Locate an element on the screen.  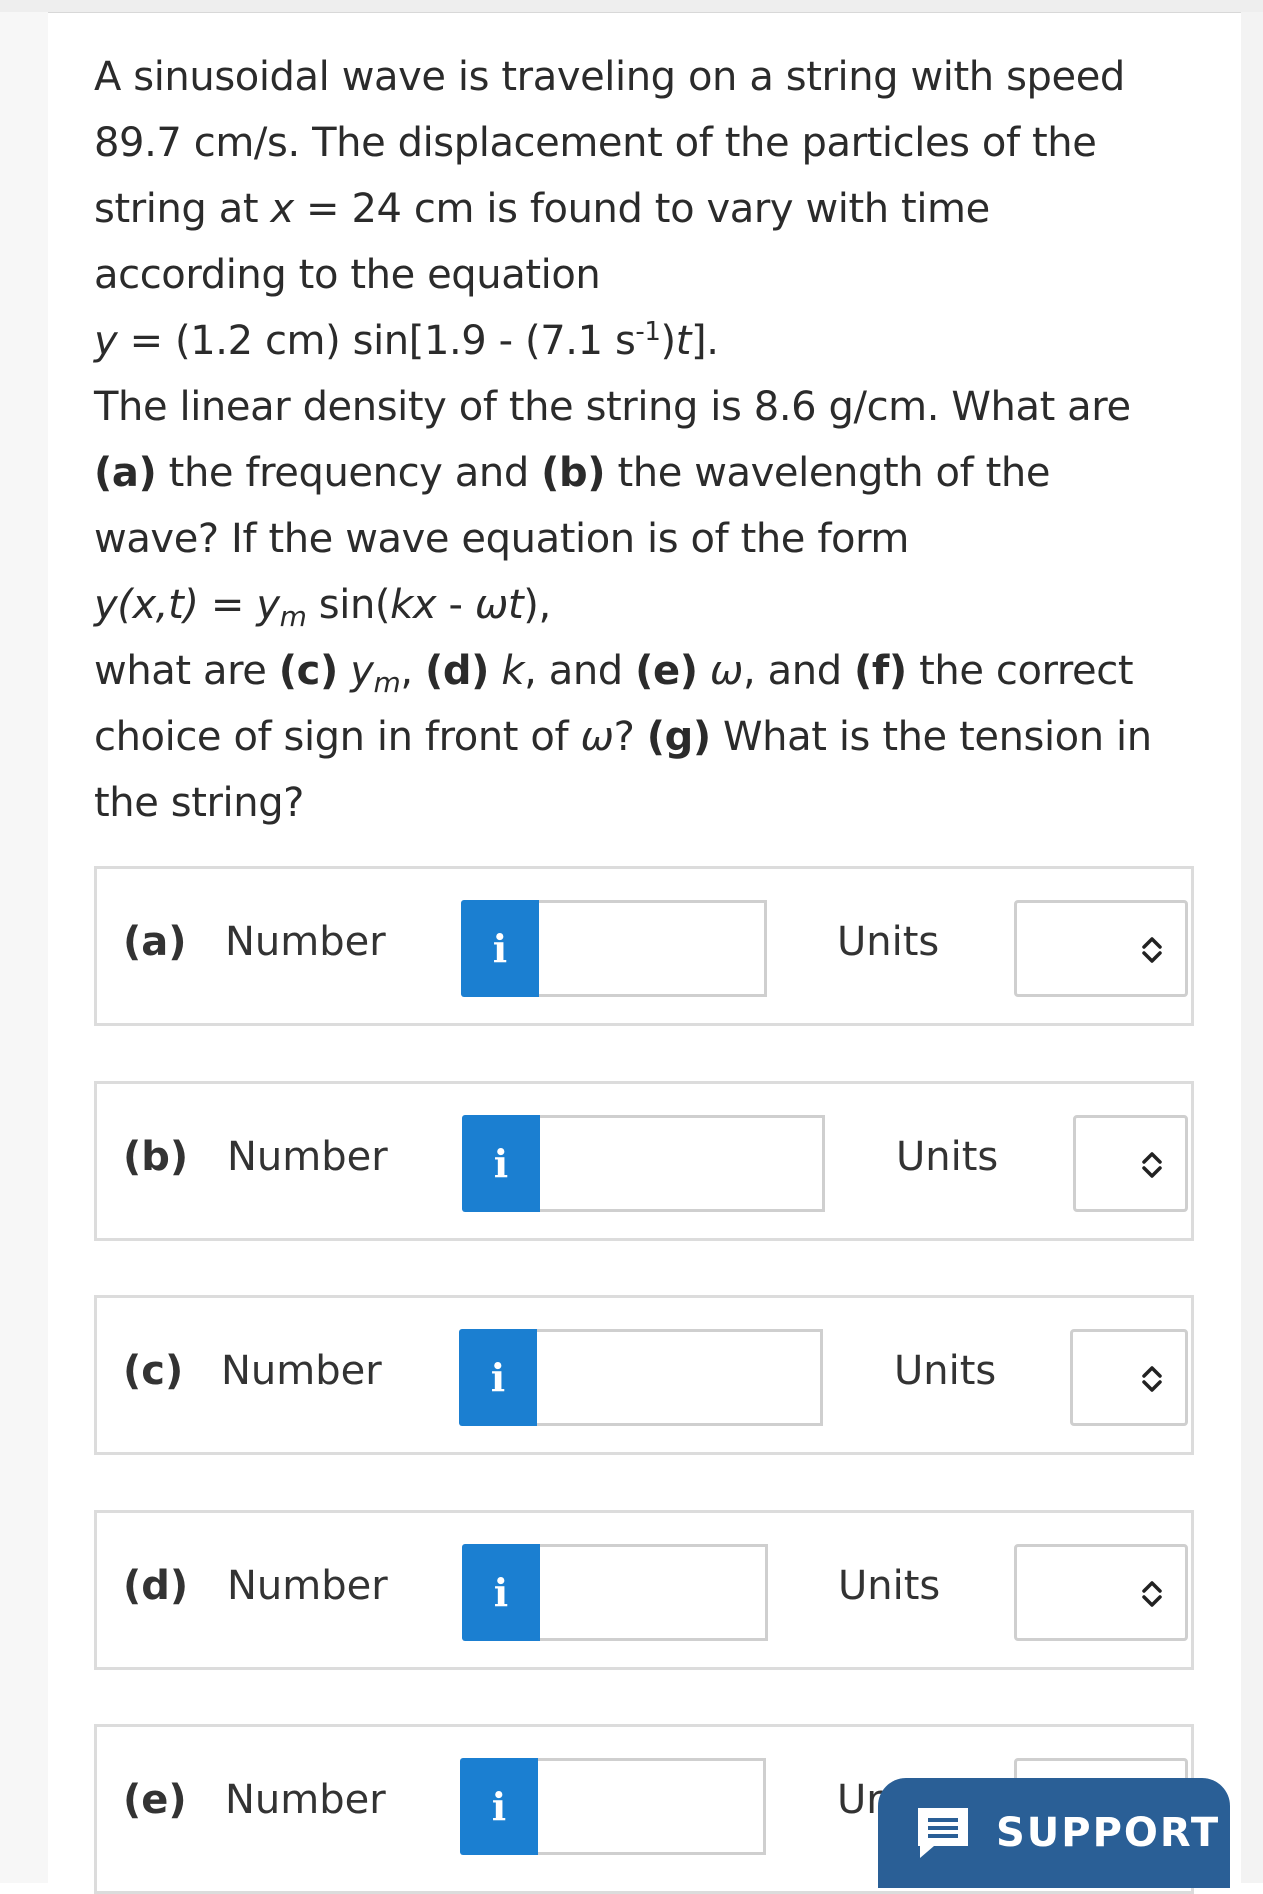
equation-form: y(x,t) = ym sin(kx - ωt), is located at coordinates (654, 605).